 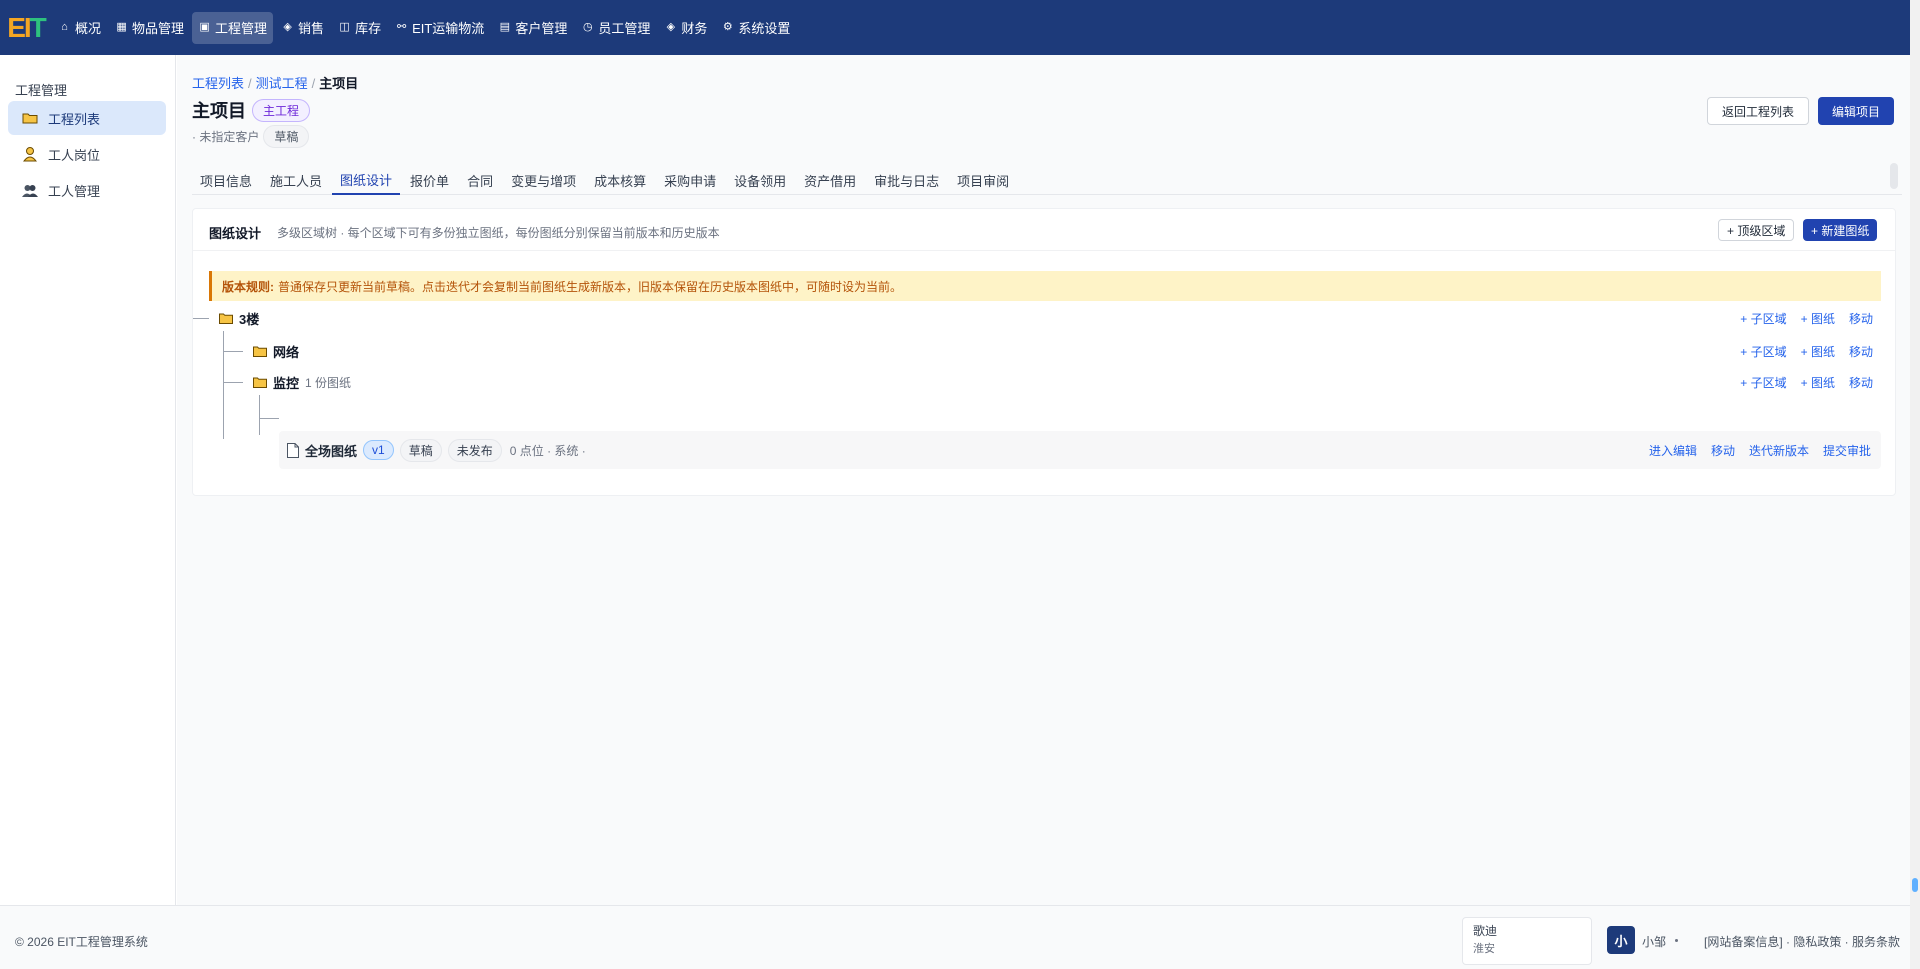 I want to click on nav-label: 员工管理, so click(x=624, y=28).